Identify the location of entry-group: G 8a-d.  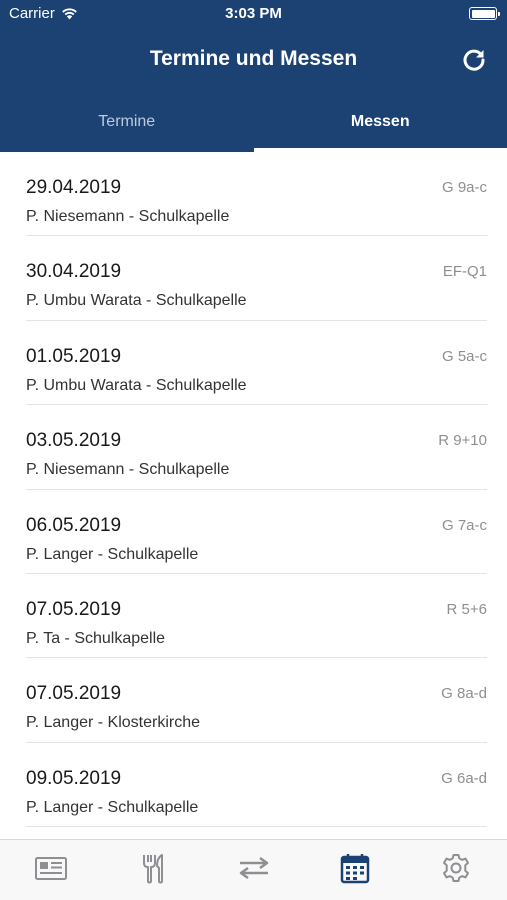
(464, 694).